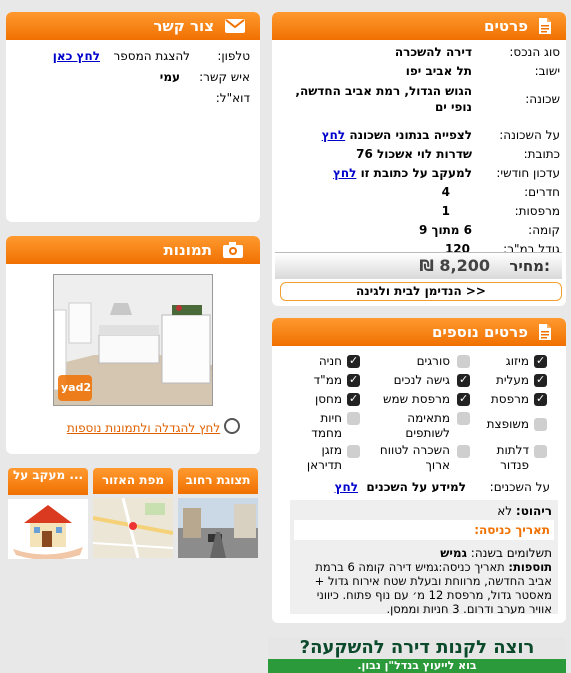 The width and height of the screenshot is (571, 673). What do you see at coordinates (48, 529) in the screenshot?
I see `house-in-hand-image` at bounding box center [48, 529].